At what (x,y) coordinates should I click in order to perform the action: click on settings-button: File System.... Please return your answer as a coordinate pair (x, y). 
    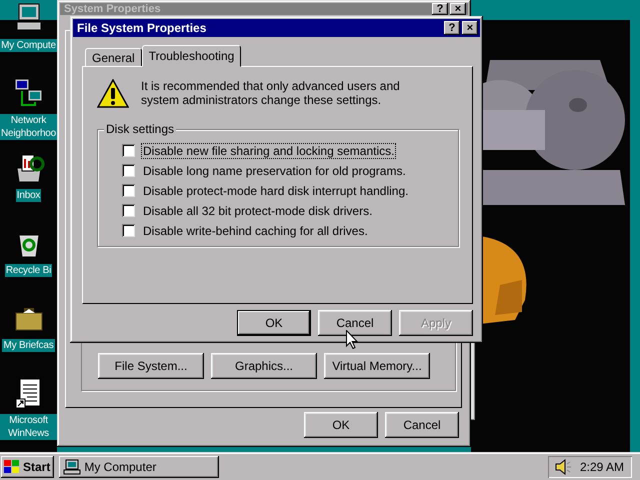
    Looking at the image, I should click on (151, 366).